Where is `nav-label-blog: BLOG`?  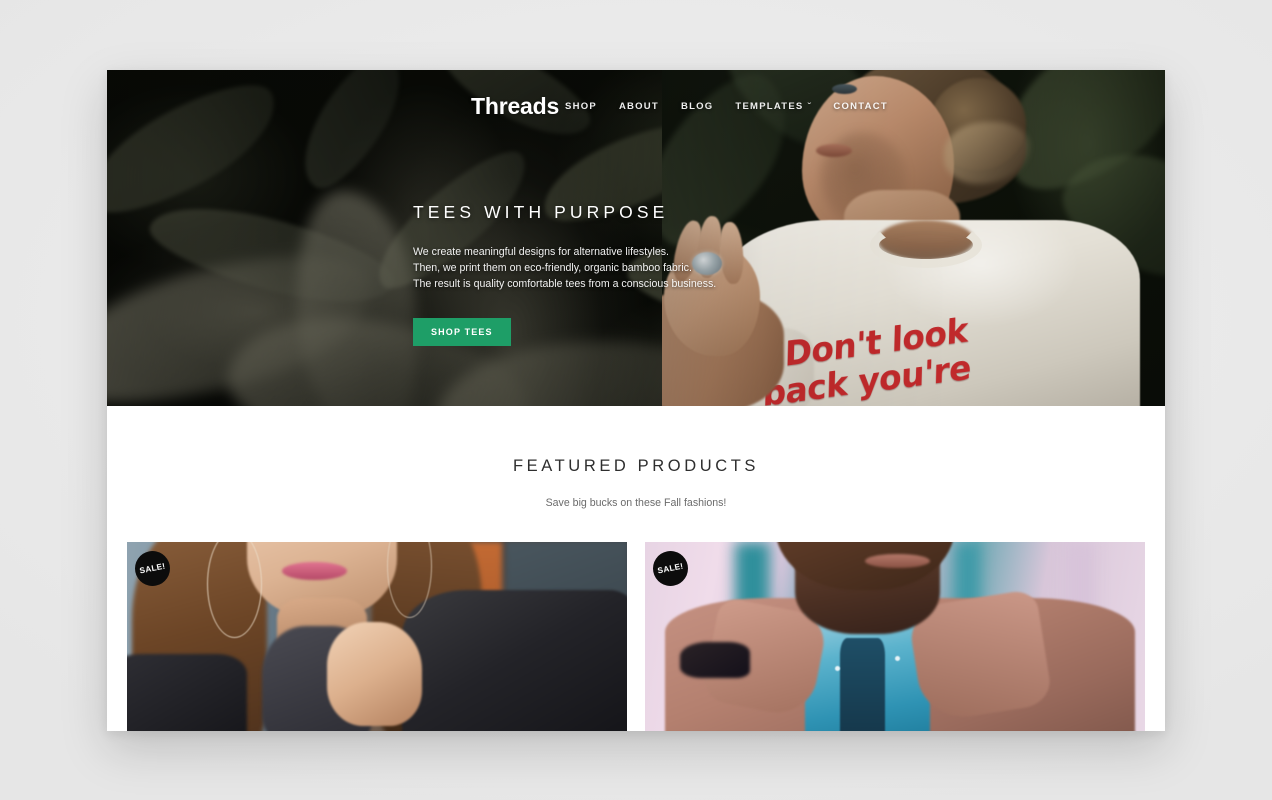
nav-label-blog: BLOG is located at coordinates (697, 106).